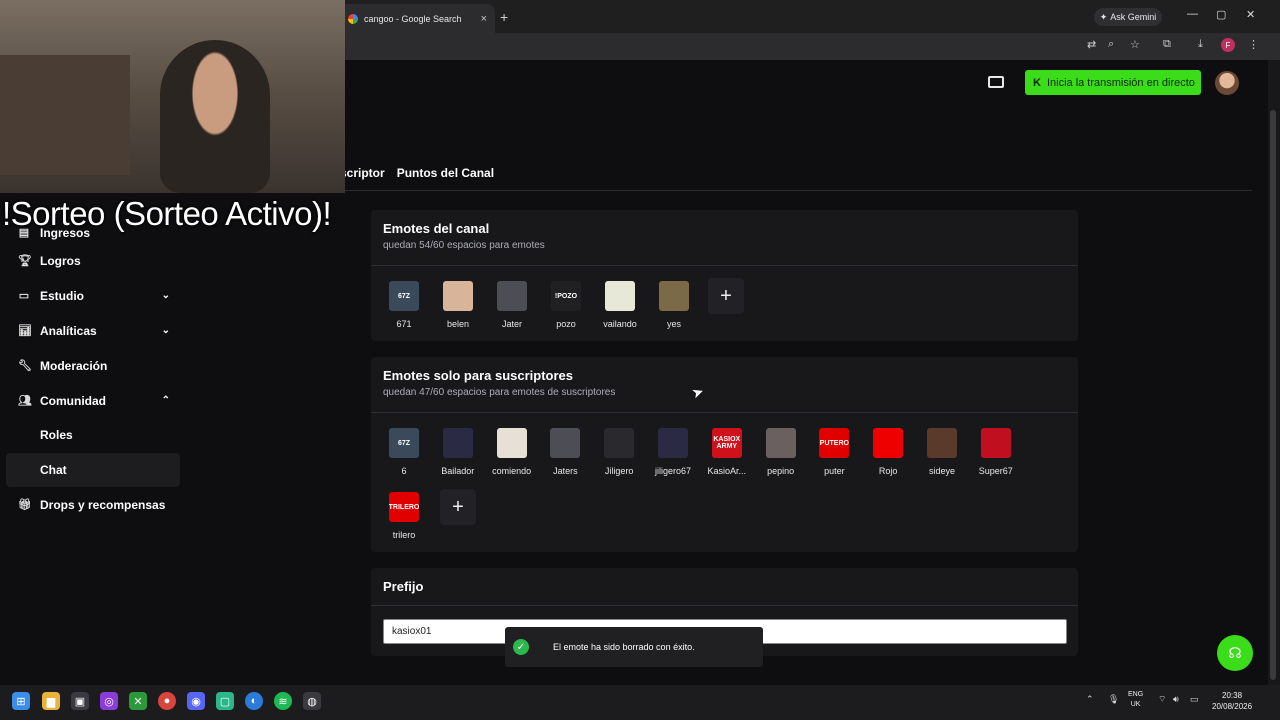 The image size is (1280, 720). I want to click on go-live-label: Inicia la transmisión en directo, so click(1120, 82).